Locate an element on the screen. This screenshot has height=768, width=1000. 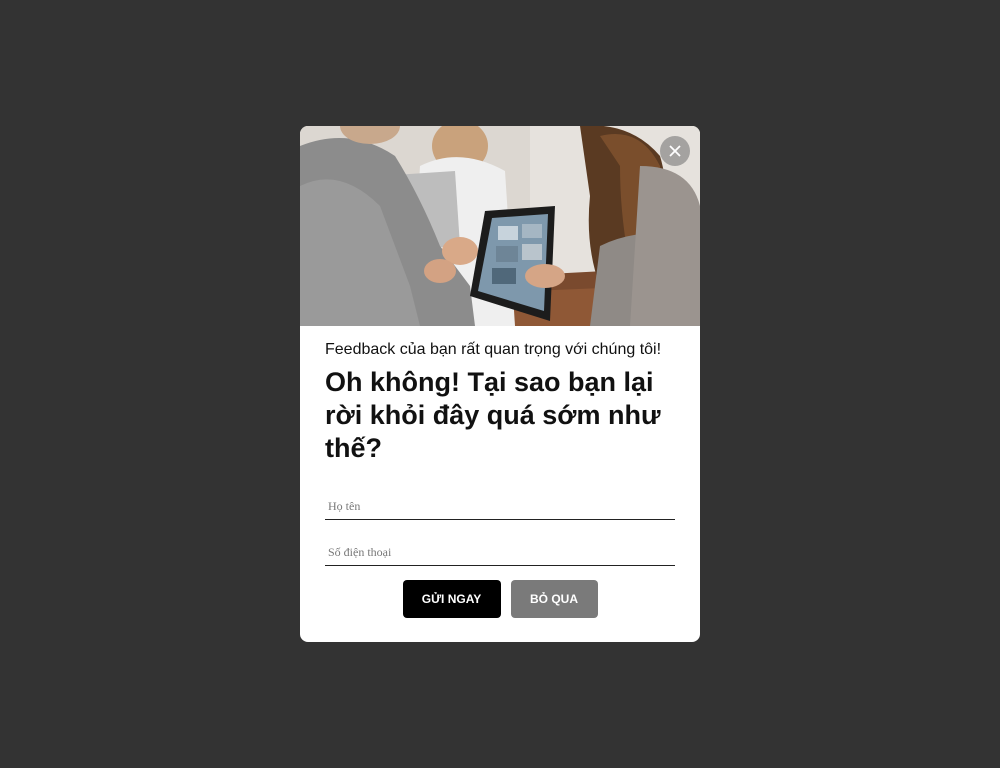
close-icon is located at coordinates (675, 151).